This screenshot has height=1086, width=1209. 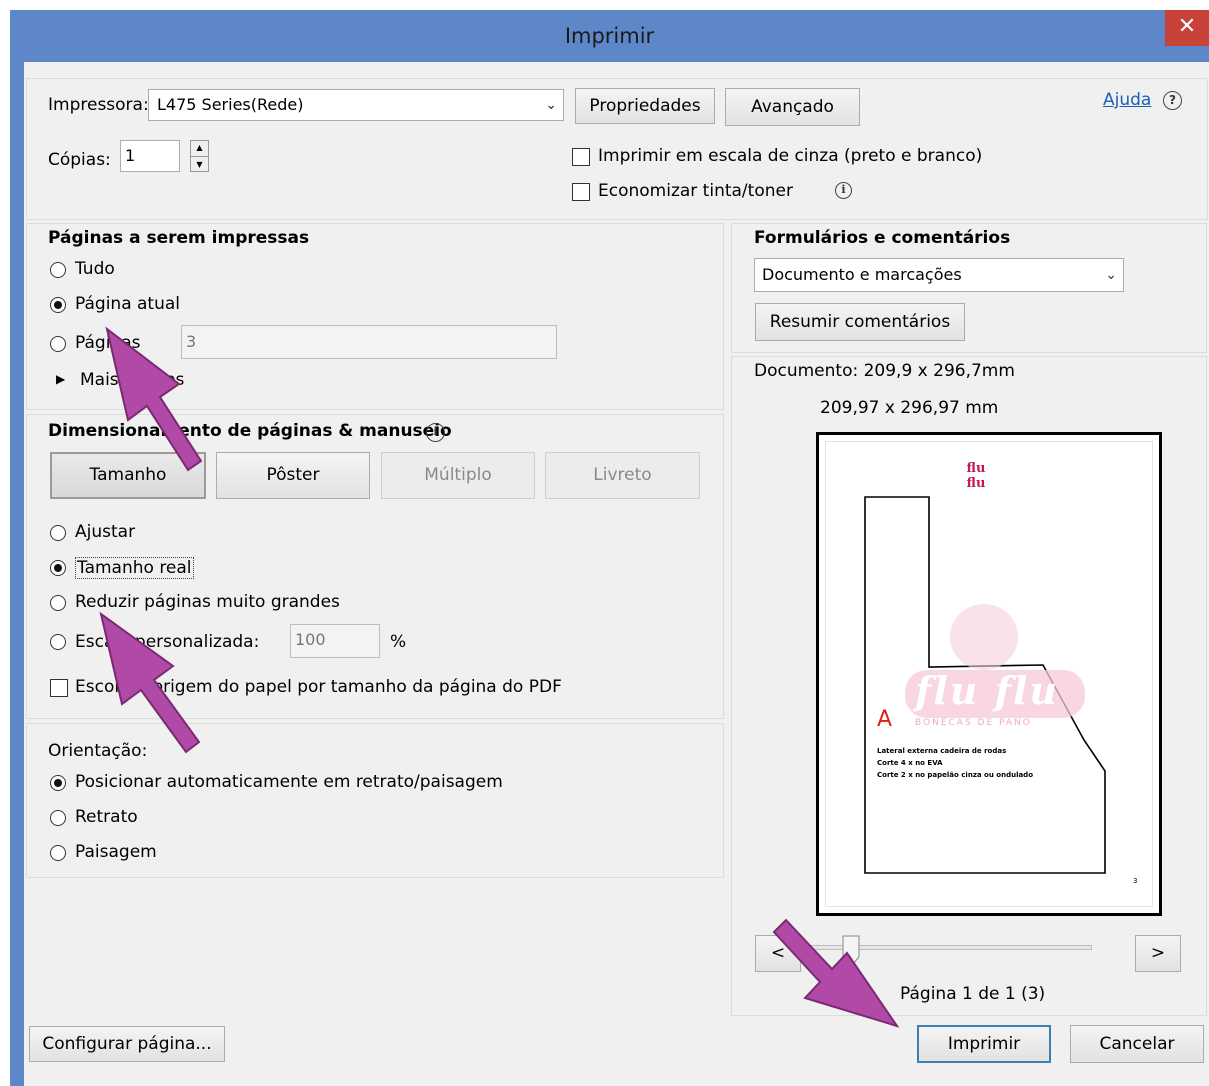 What do you see at coordinates (98, 105) in the screenshot?
I see `printer-label: Impressora:` at bounding box center [98, 105].